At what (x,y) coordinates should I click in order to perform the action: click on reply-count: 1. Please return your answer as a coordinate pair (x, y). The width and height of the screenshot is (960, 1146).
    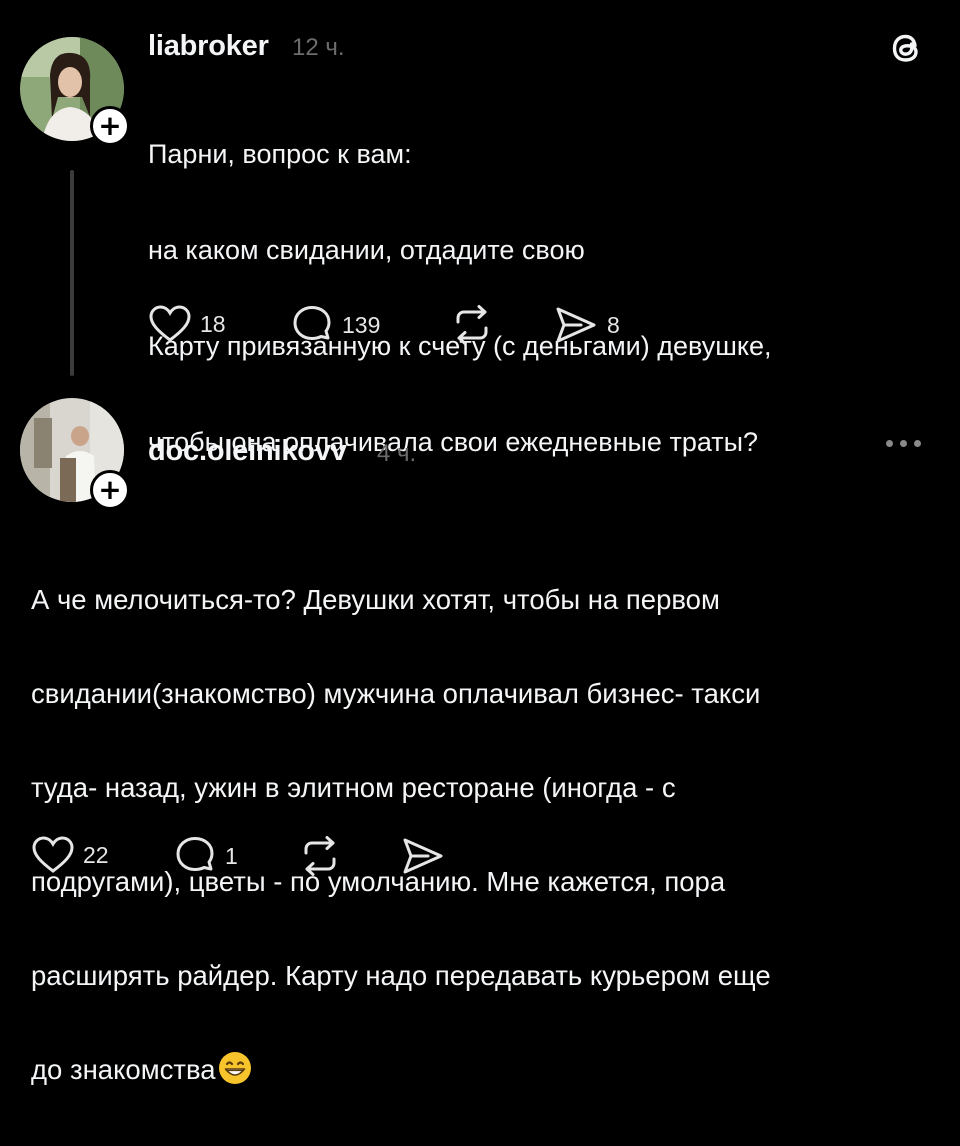
    Looking at the image, I should click on (231, 855).